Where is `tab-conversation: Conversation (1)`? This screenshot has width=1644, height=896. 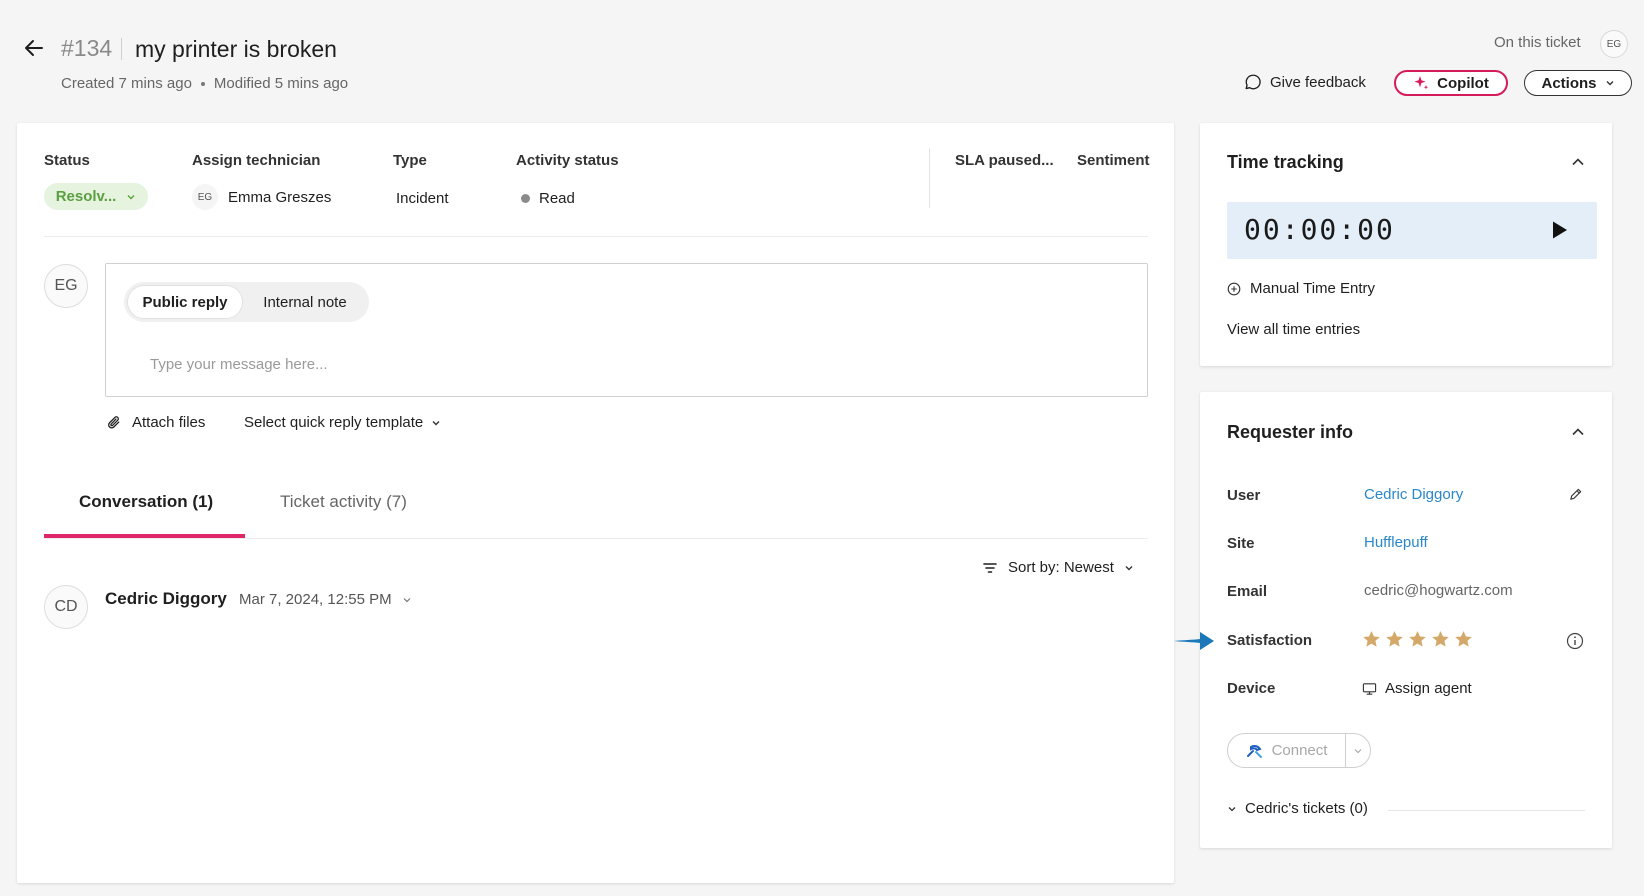 tab-conversation: Conversation (1) is located at coordinates (146, 502).